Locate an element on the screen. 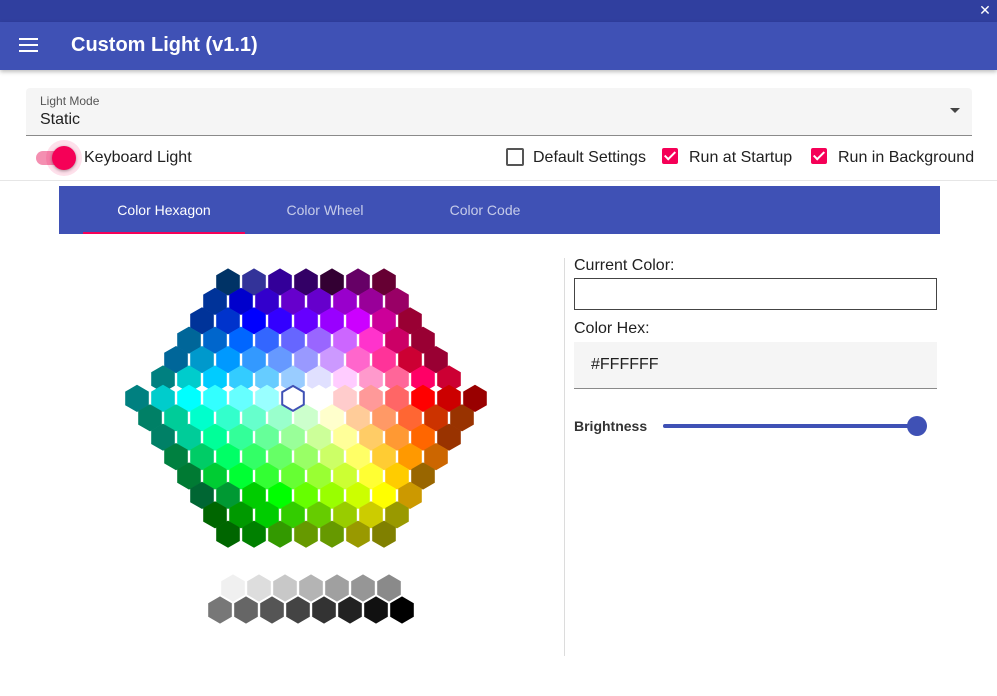 The width and height of the screenshot is (997, 696). color-hex-label: Color Hex: is located at coordinates (612, 328).